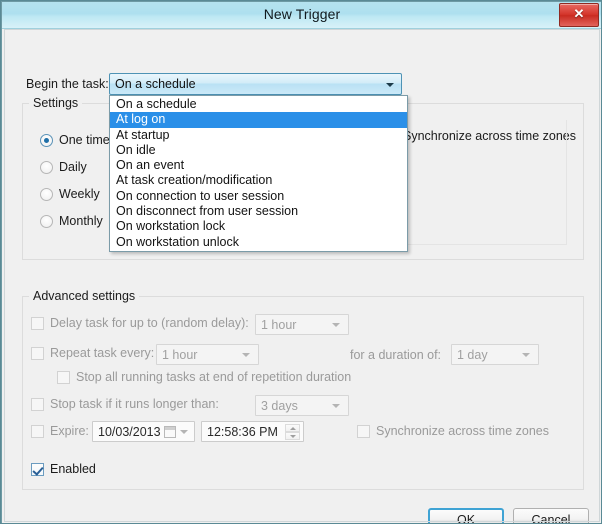 The height and width of the screenshot is (524, 602). What do you see at coordinates (149, 323) in the screenshot?
I see `delay-task-label: Delay task for up to (random delay):` at bounding box center [149, 323].